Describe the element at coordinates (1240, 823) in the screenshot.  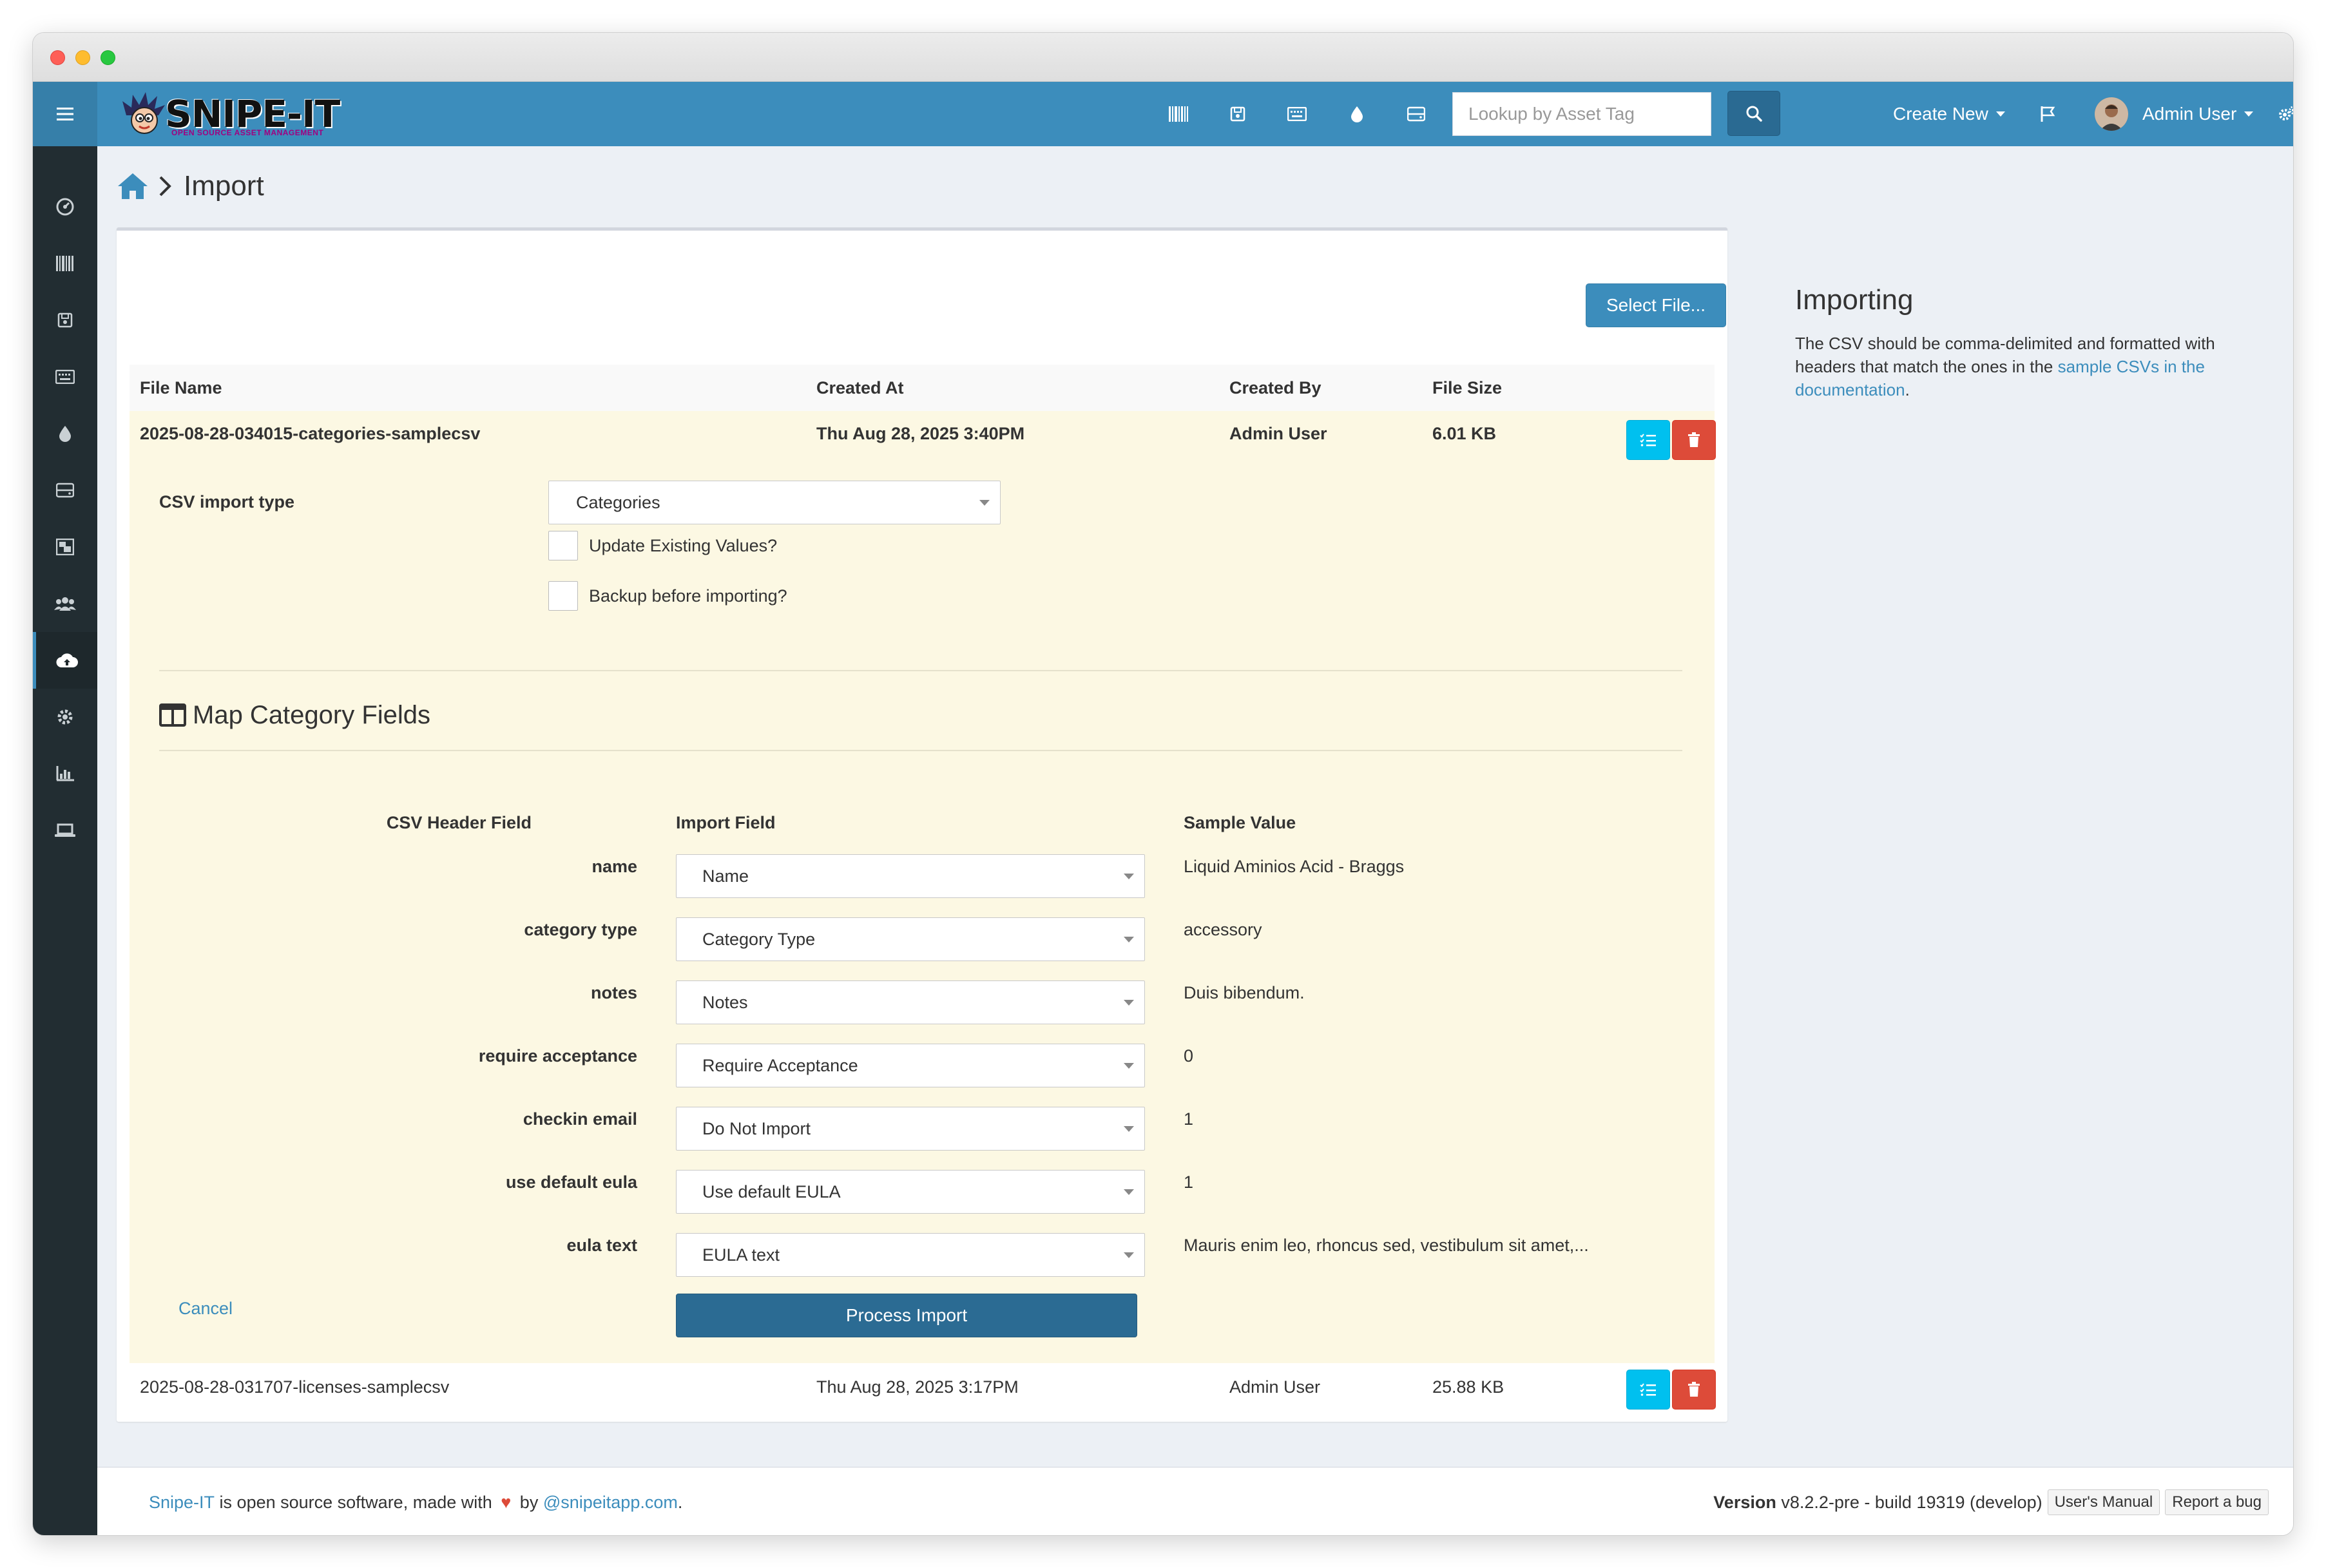
I see `sample-value-heading: Sample Value` at that location.